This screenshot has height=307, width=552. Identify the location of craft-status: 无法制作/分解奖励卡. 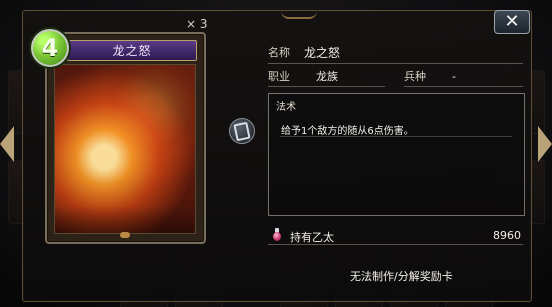
(401, 276).